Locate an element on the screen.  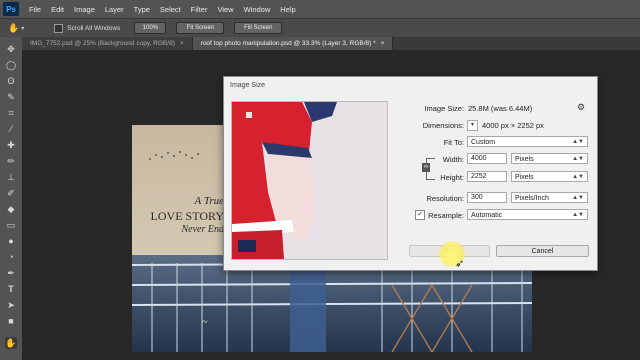
image-size-label: Image Size: is located at coordinates (444, 108).